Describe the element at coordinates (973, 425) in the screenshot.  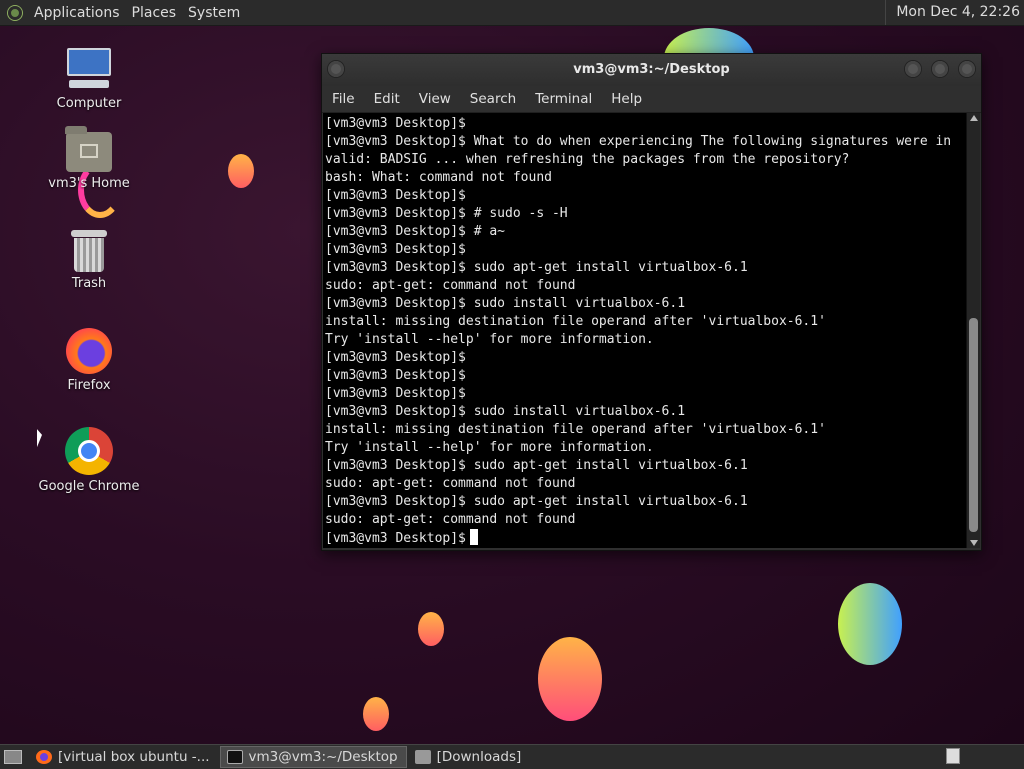
I see `scrollbar-thumb` at that location.